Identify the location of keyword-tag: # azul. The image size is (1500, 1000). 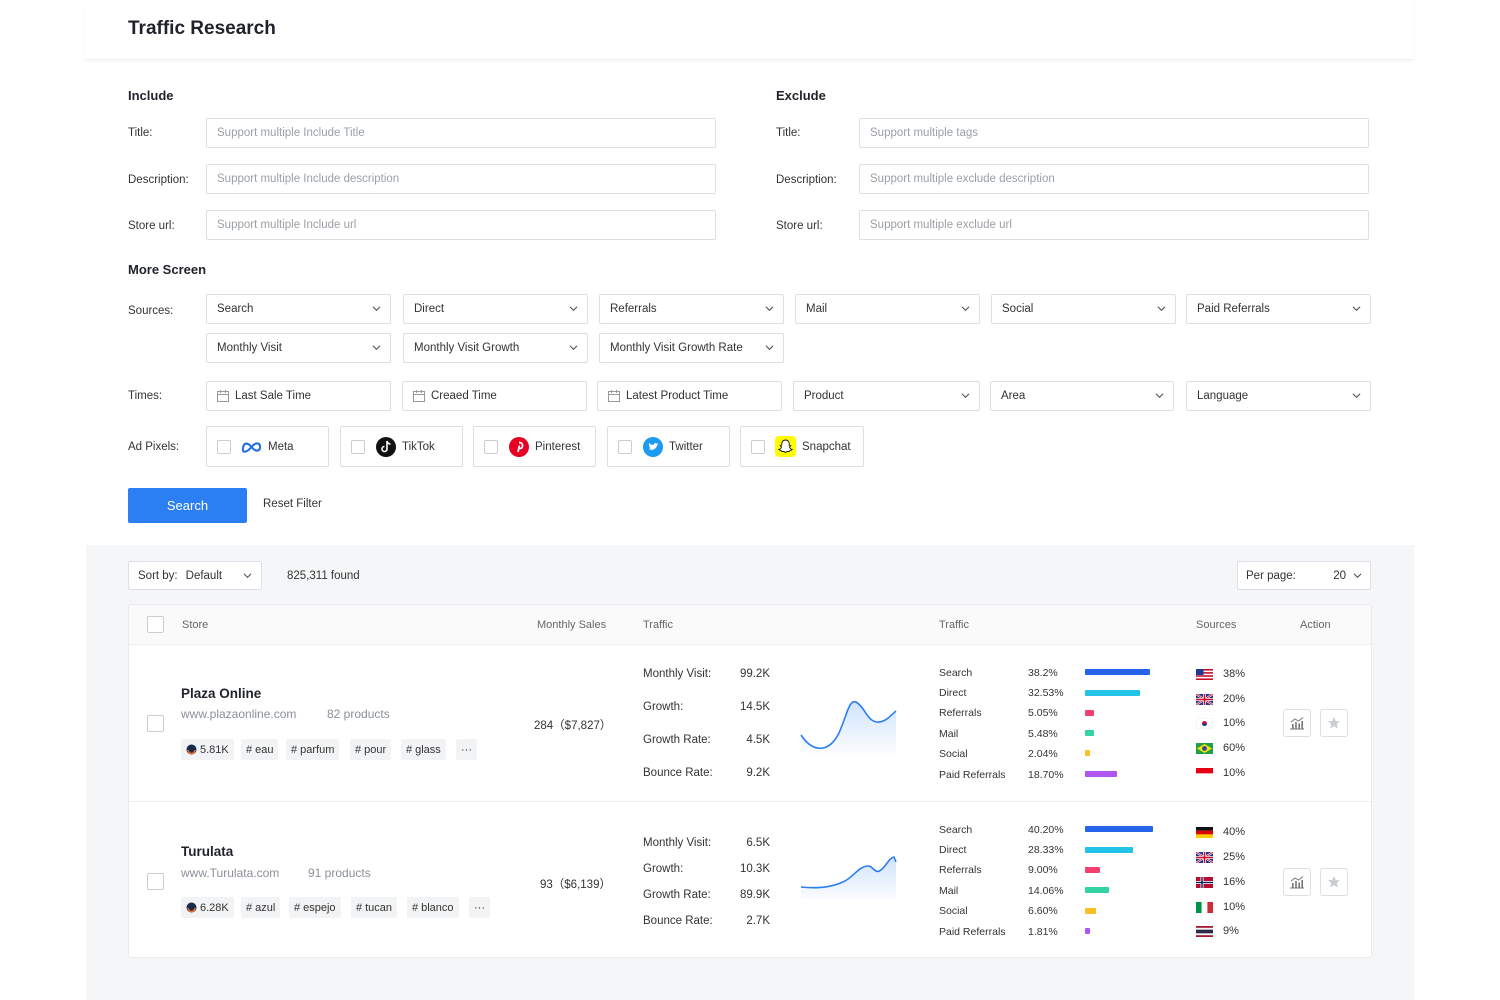
(261, 907).